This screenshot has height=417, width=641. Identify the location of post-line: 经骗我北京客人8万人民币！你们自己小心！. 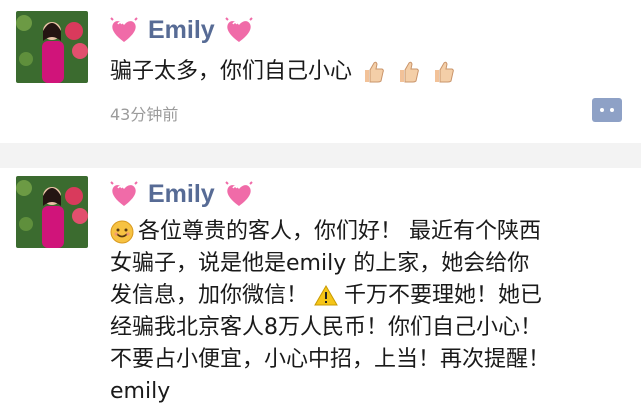
(326, 327).